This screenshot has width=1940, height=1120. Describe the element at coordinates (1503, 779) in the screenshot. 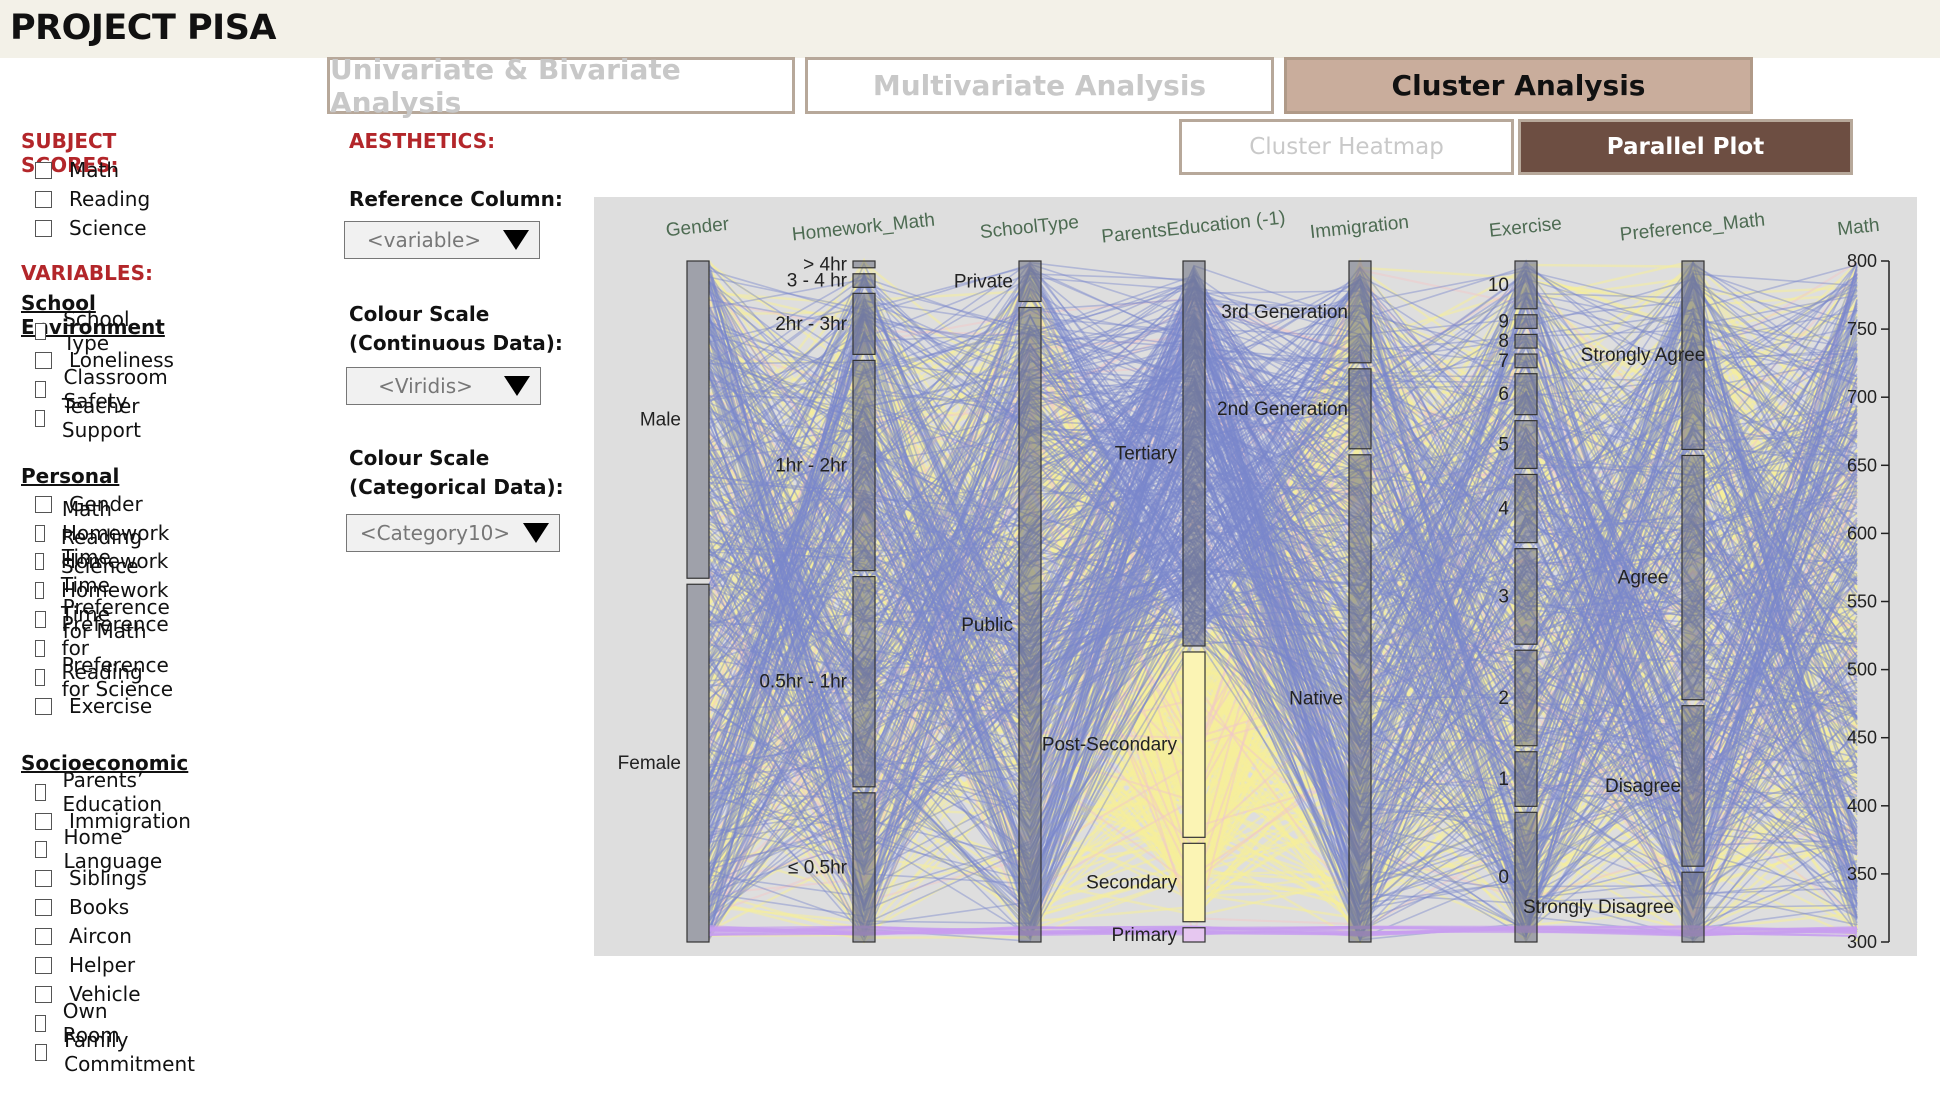

I see `category-label: 1` at that location.